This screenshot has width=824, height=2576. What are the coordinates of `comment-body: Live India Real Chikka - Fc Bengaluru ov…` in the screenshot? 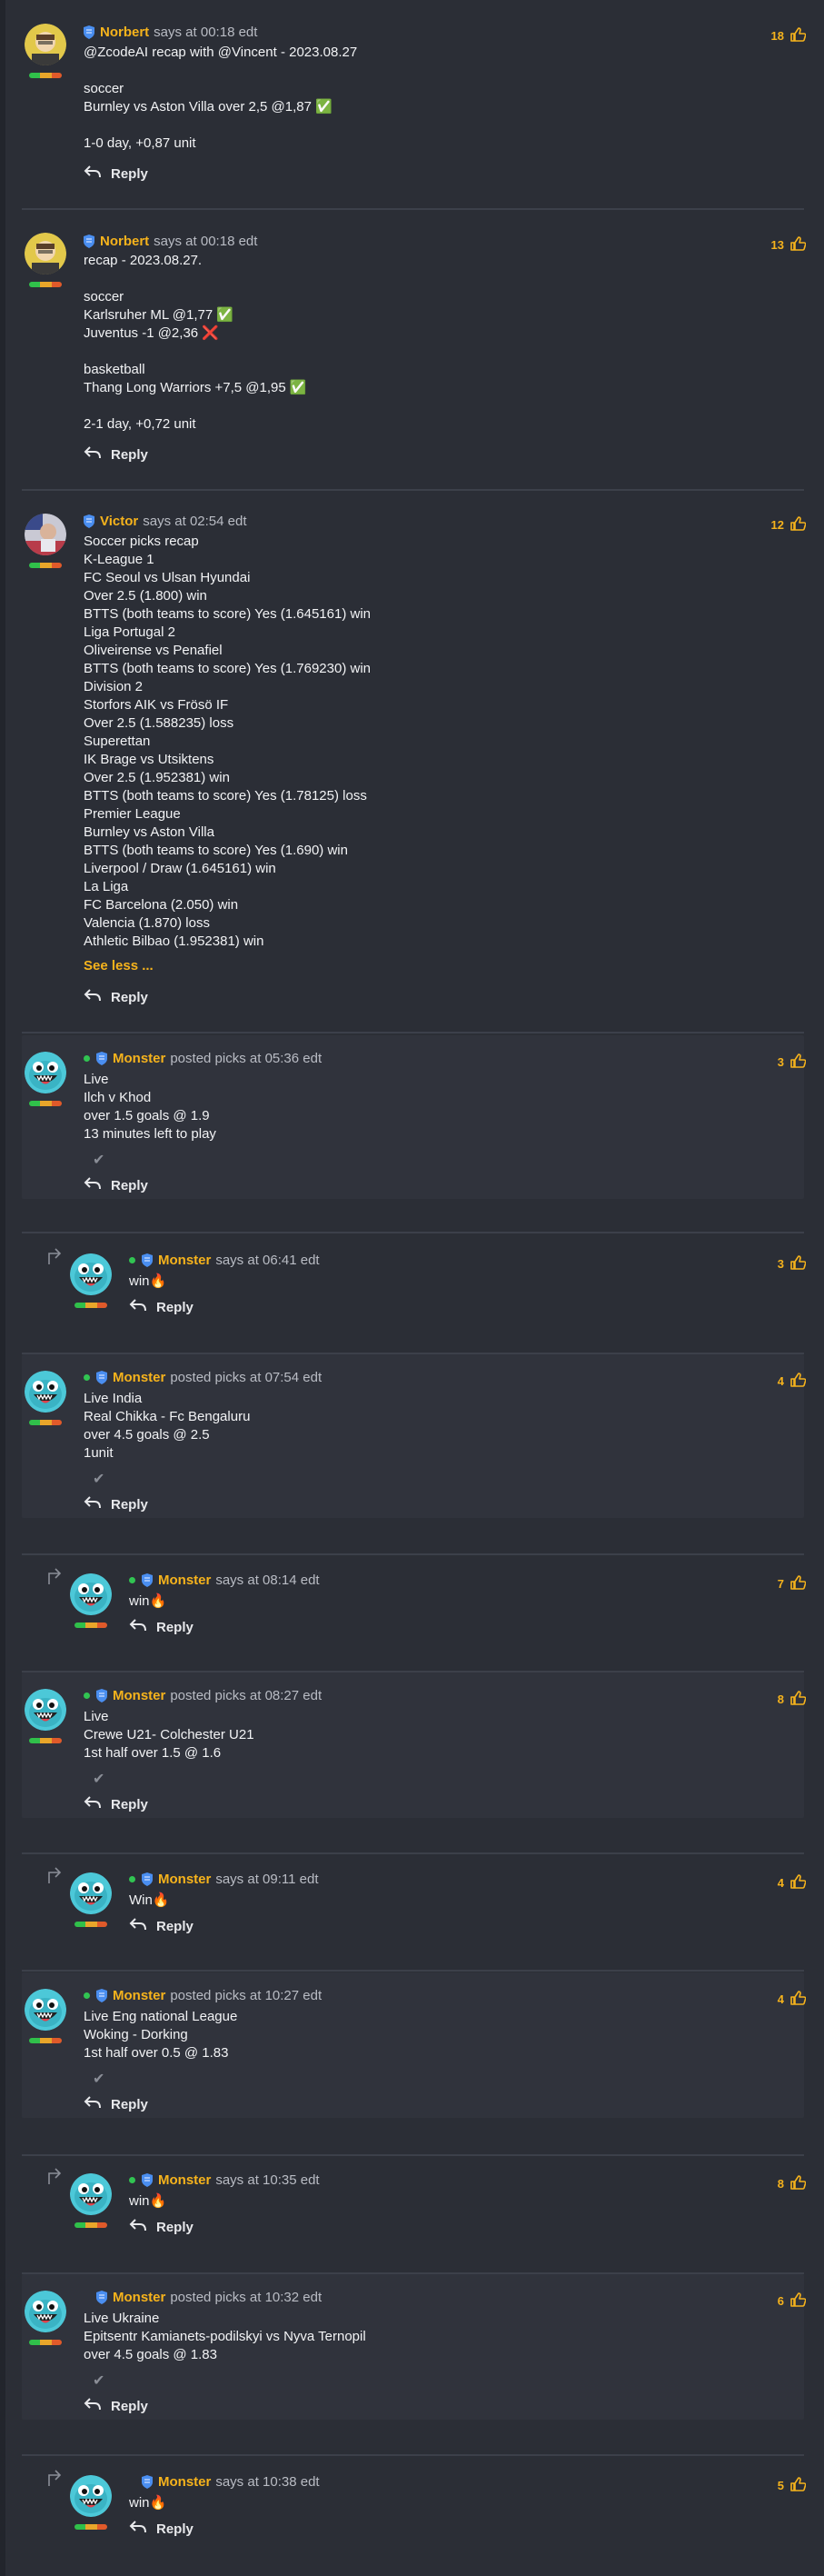 It's located at (167, 1426).